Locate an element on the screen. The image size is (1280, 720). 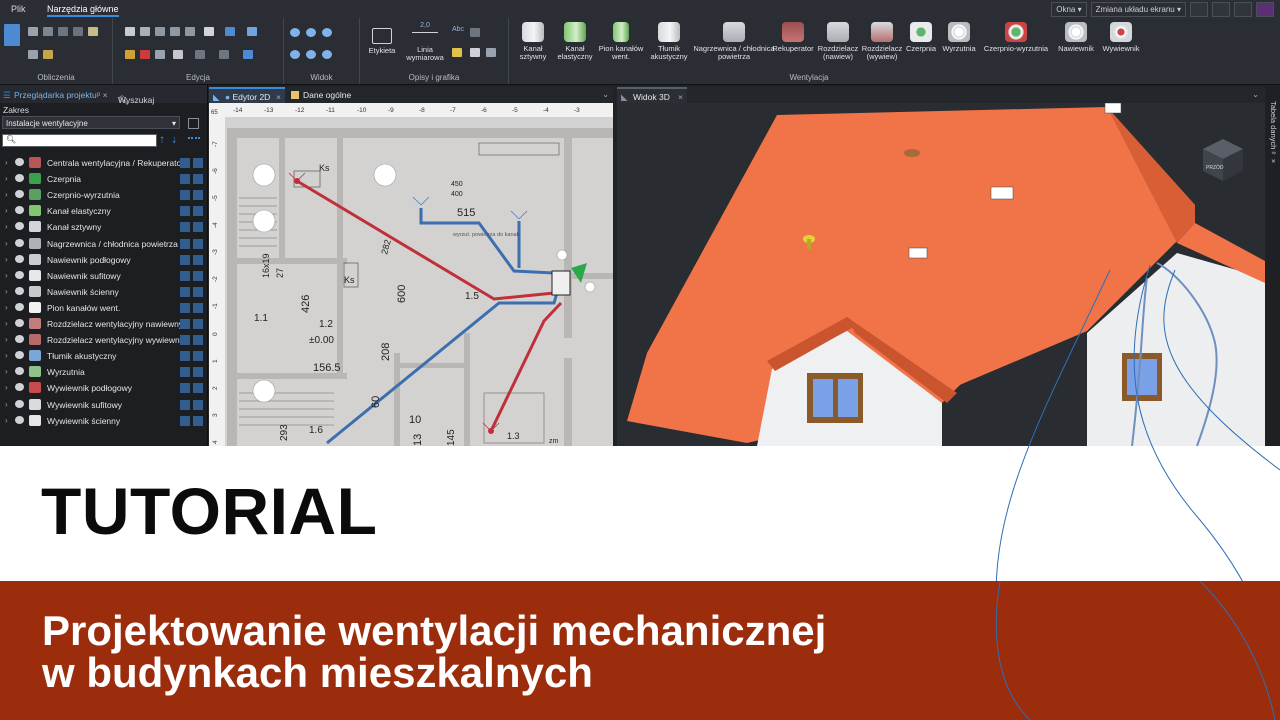
sort-descending-icon: ⭣ is located at coordinates (174, 140).